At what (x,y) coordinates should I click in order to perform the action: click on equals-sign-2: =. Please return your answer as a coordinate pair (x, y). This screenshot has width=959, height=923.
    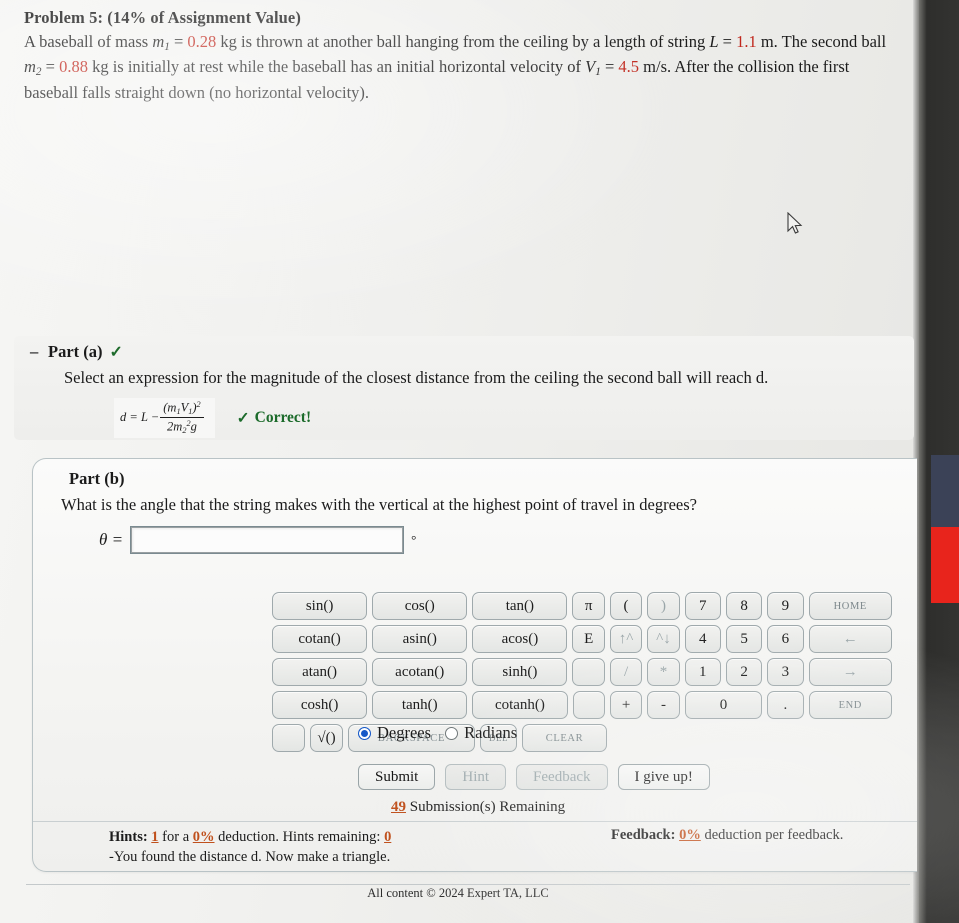
    Looking at the image, I should click on (727, 41).